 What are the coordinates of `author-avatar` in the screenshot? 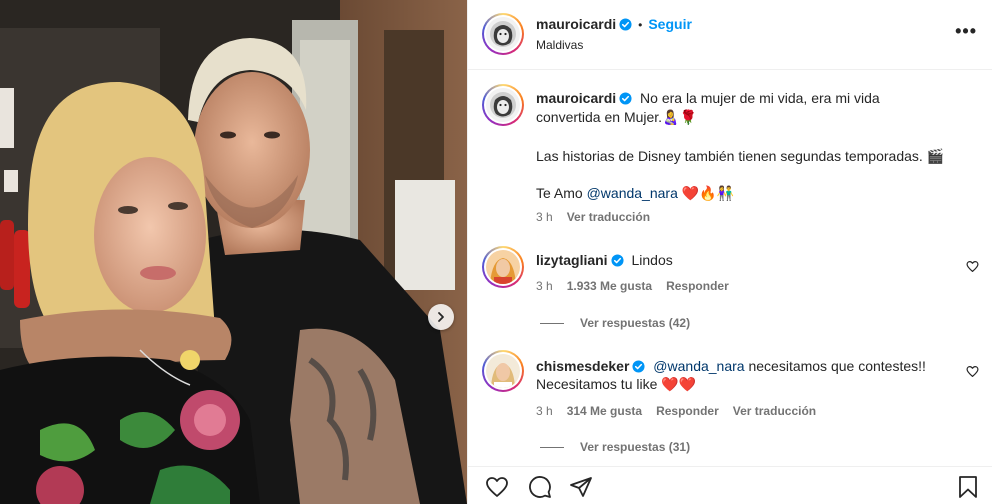 It's located at (503, 34).